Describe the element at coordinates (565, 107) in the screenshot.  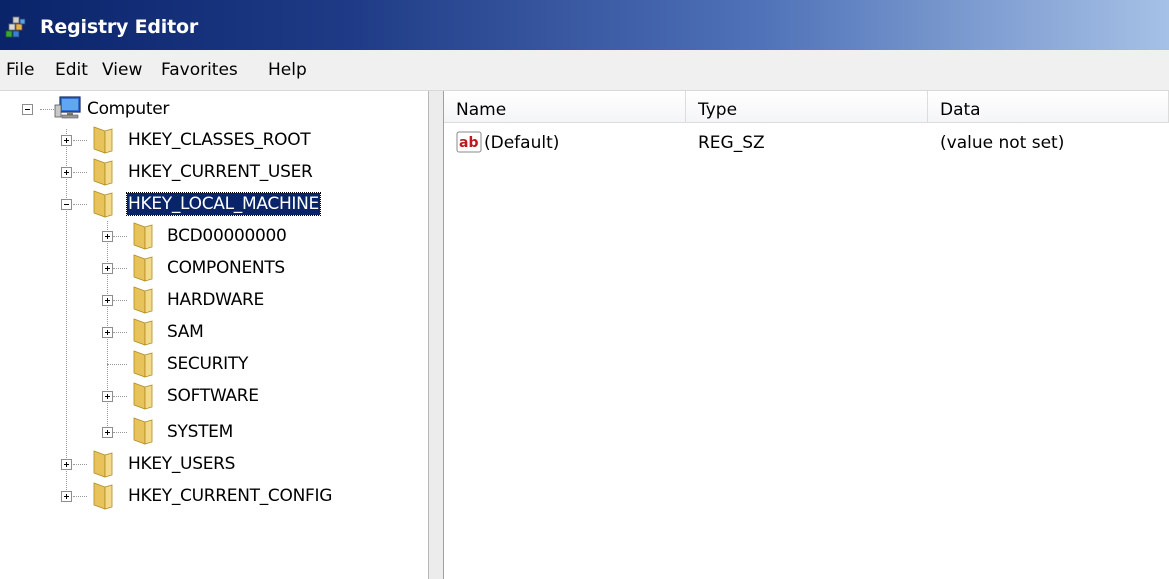
I see `column-header-name: Name` at that location.